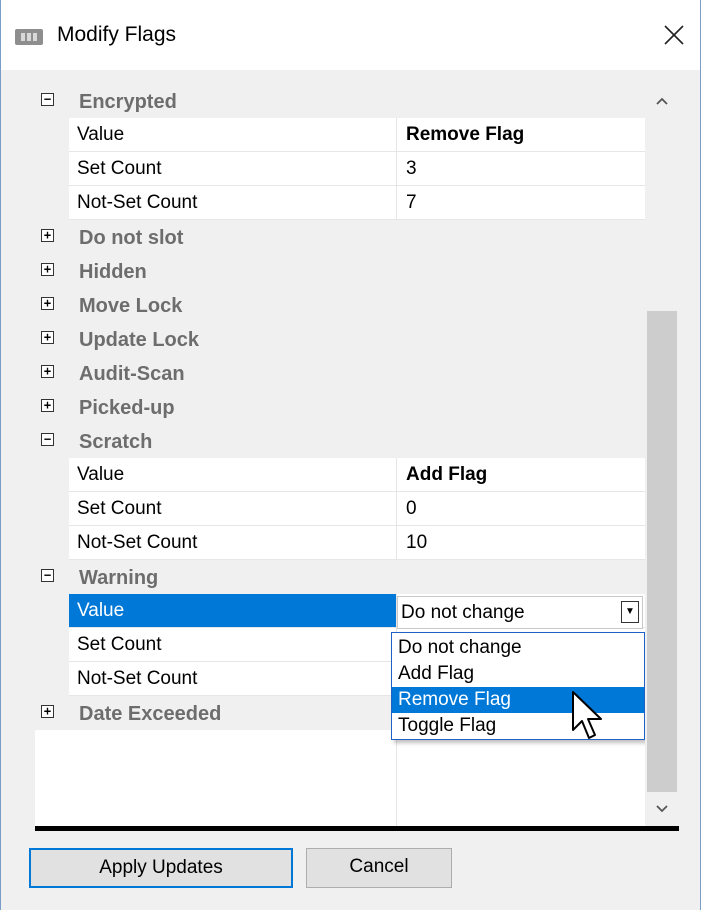 This screenshot has width=701, height=910. I want to click on category-row: − Warning, so click(340, 577).